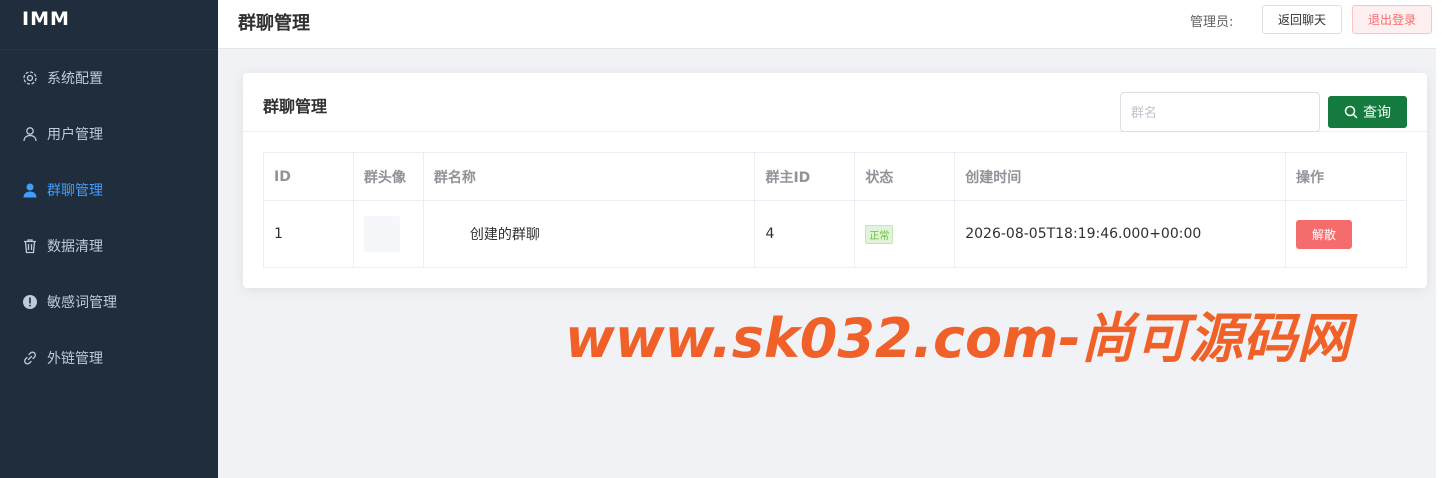  Describe the element at coordinates (1212, 22) in the screenshot. I see `admin-label: 管理员:` at that location.